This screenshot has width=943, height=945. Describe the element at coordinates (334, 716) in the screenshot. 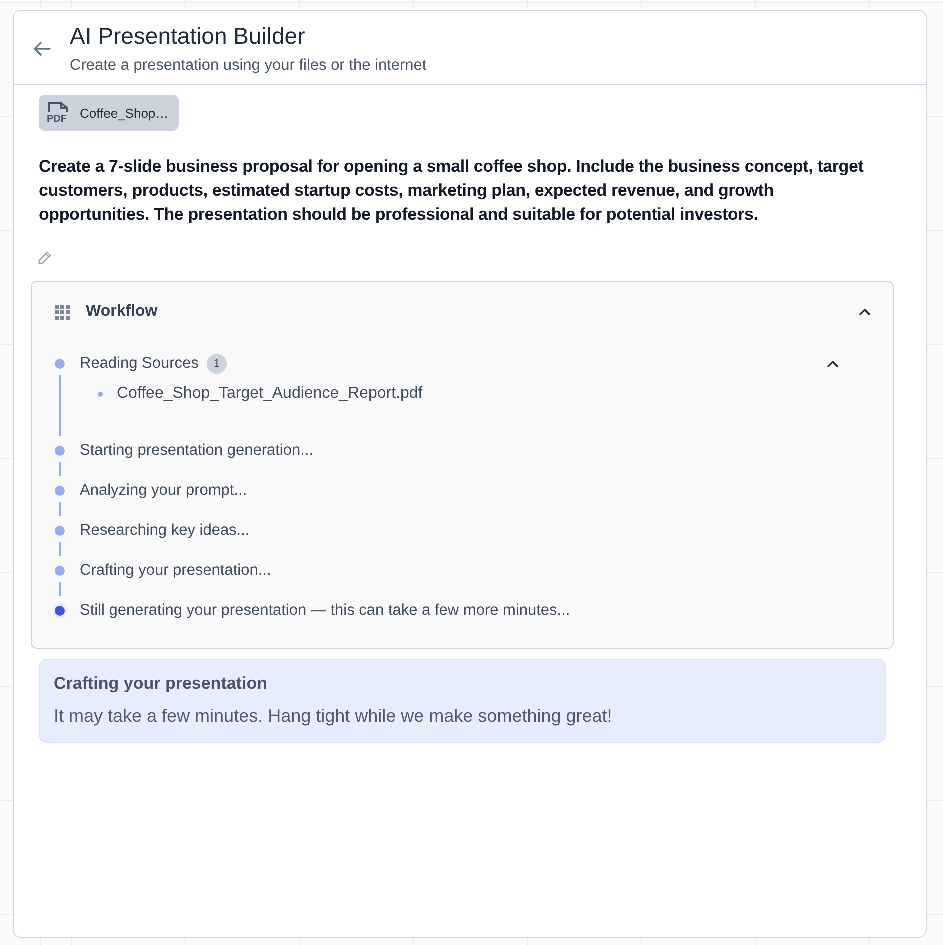

I see `notice-message: It may take a few minutes. Hang tight while we make something great!` at that location.